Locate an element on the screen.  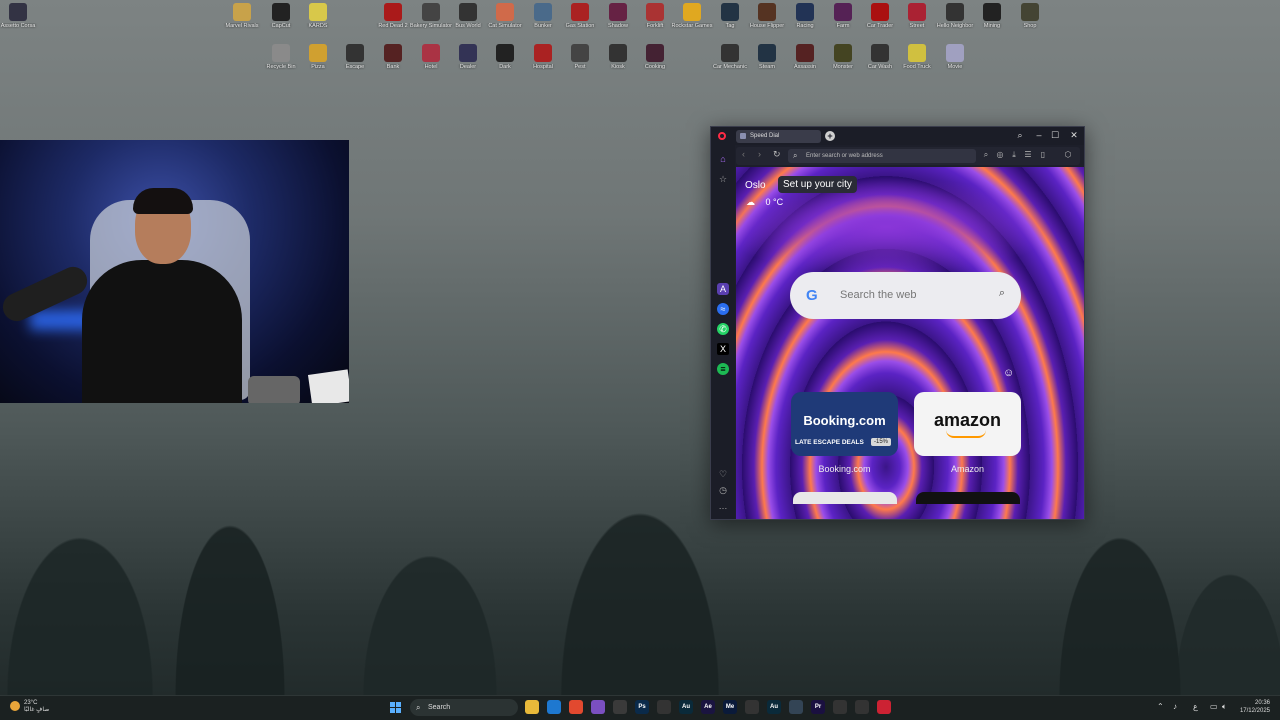
photoshop-icon: Ps is located at coordinates (642, 707).